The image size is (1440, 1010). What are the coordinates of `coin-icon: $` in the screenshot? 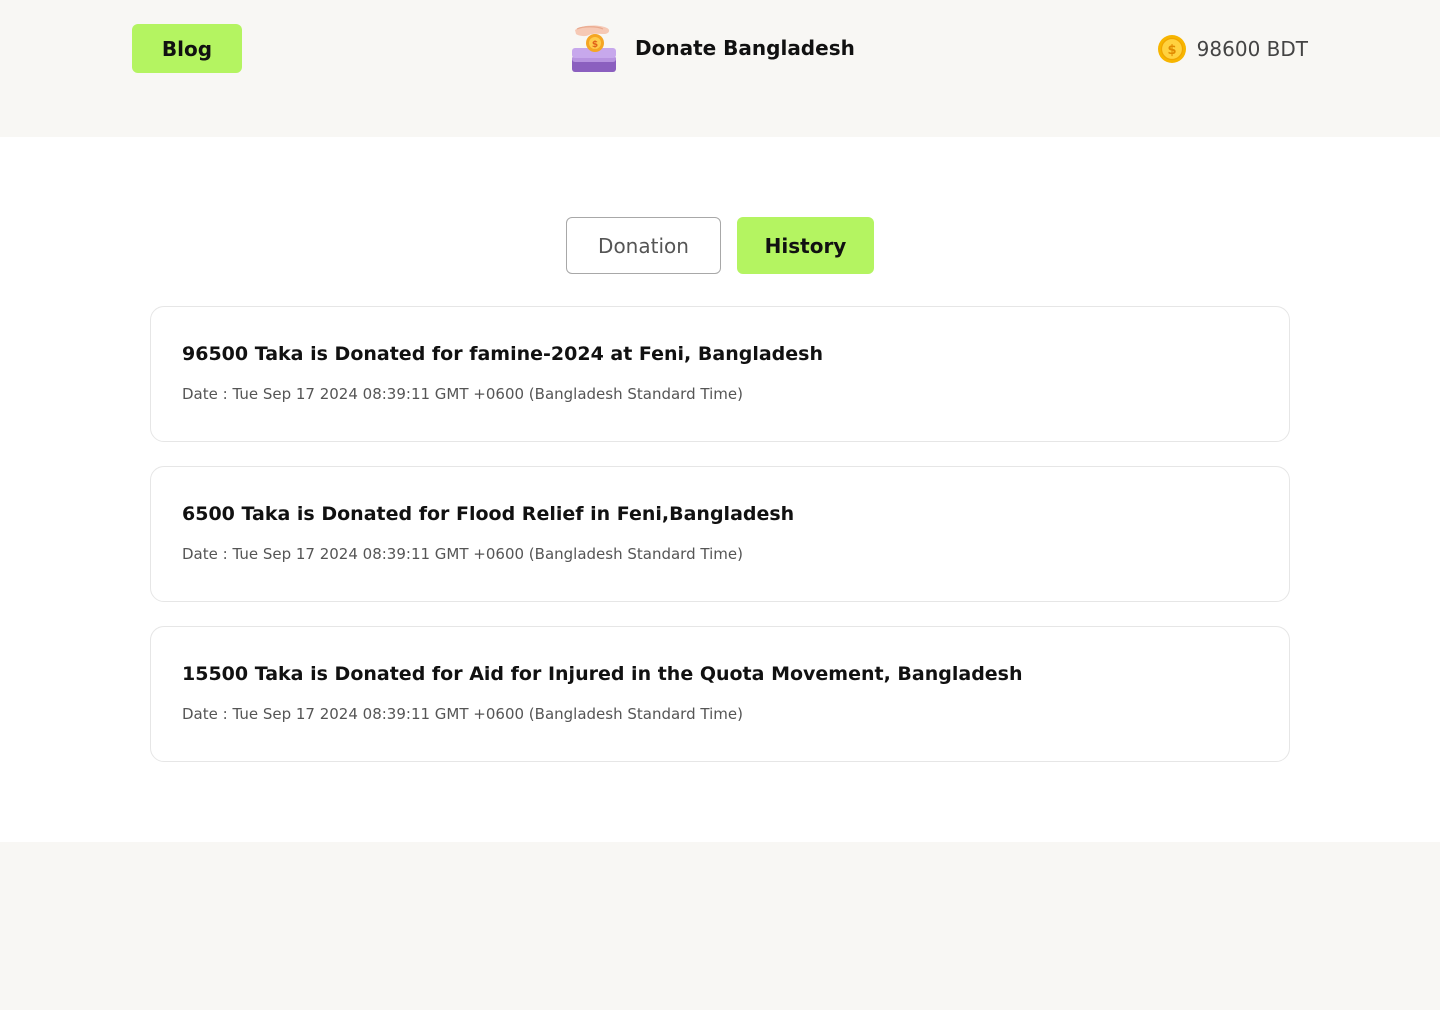 It's located at (1171, 49).